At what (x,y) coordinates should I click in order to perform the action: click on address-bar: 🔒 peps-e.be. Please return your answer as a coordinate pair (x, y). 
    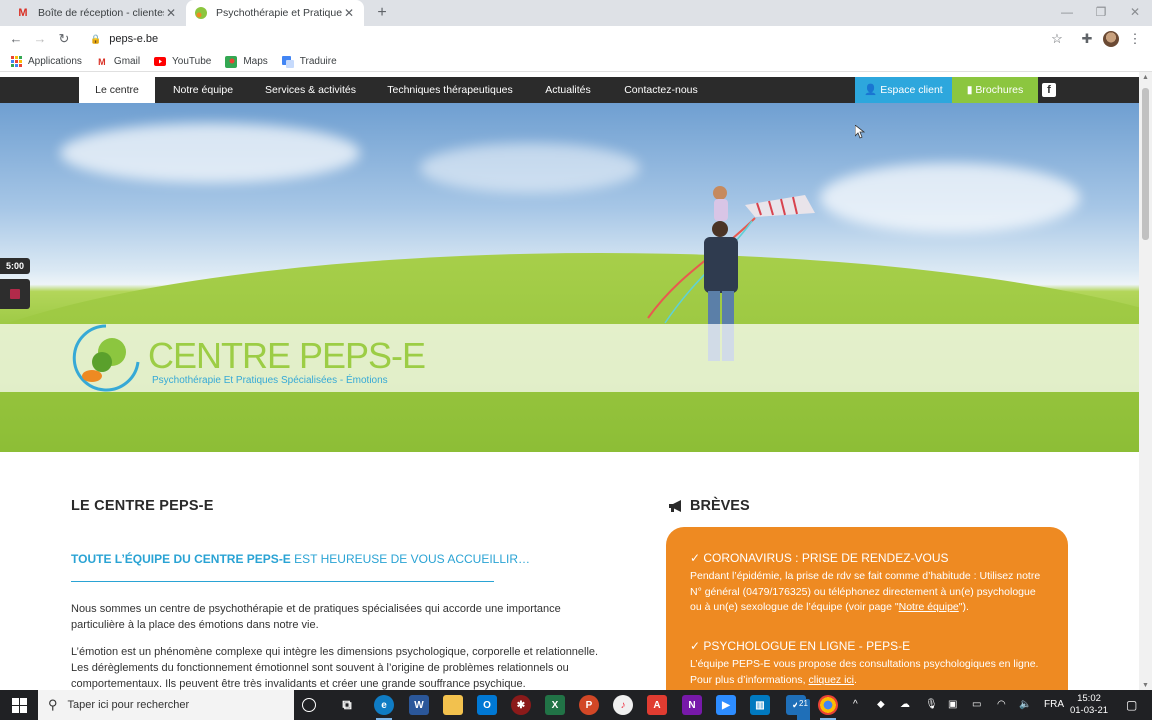
    Looking at the image, I should click on (577, 39).